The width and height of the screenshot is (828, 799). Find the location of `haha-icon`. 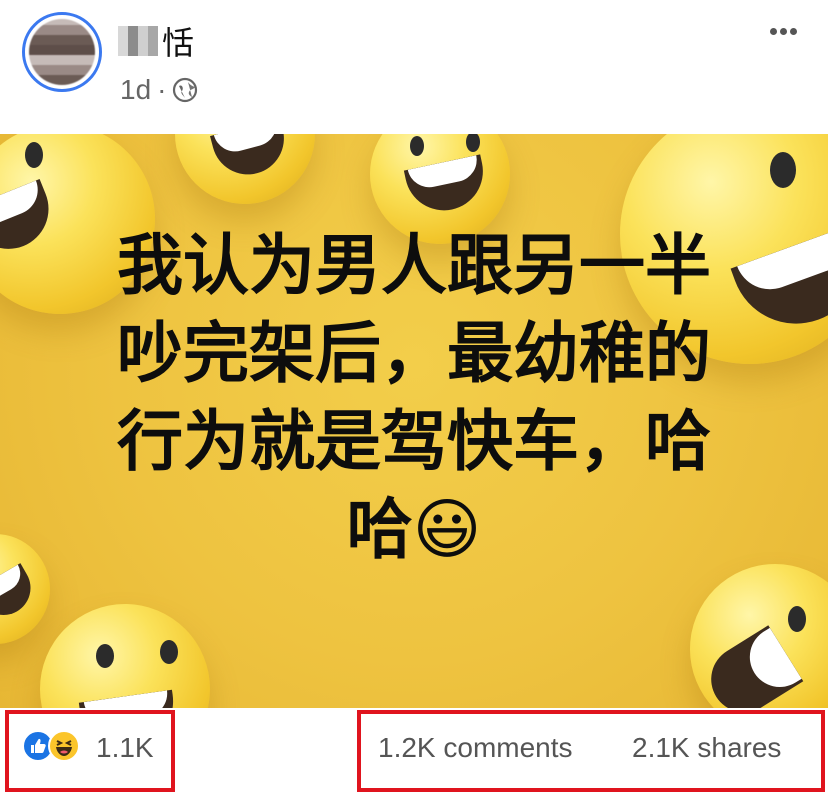

haha-icon is located at coordinates (64, 746).